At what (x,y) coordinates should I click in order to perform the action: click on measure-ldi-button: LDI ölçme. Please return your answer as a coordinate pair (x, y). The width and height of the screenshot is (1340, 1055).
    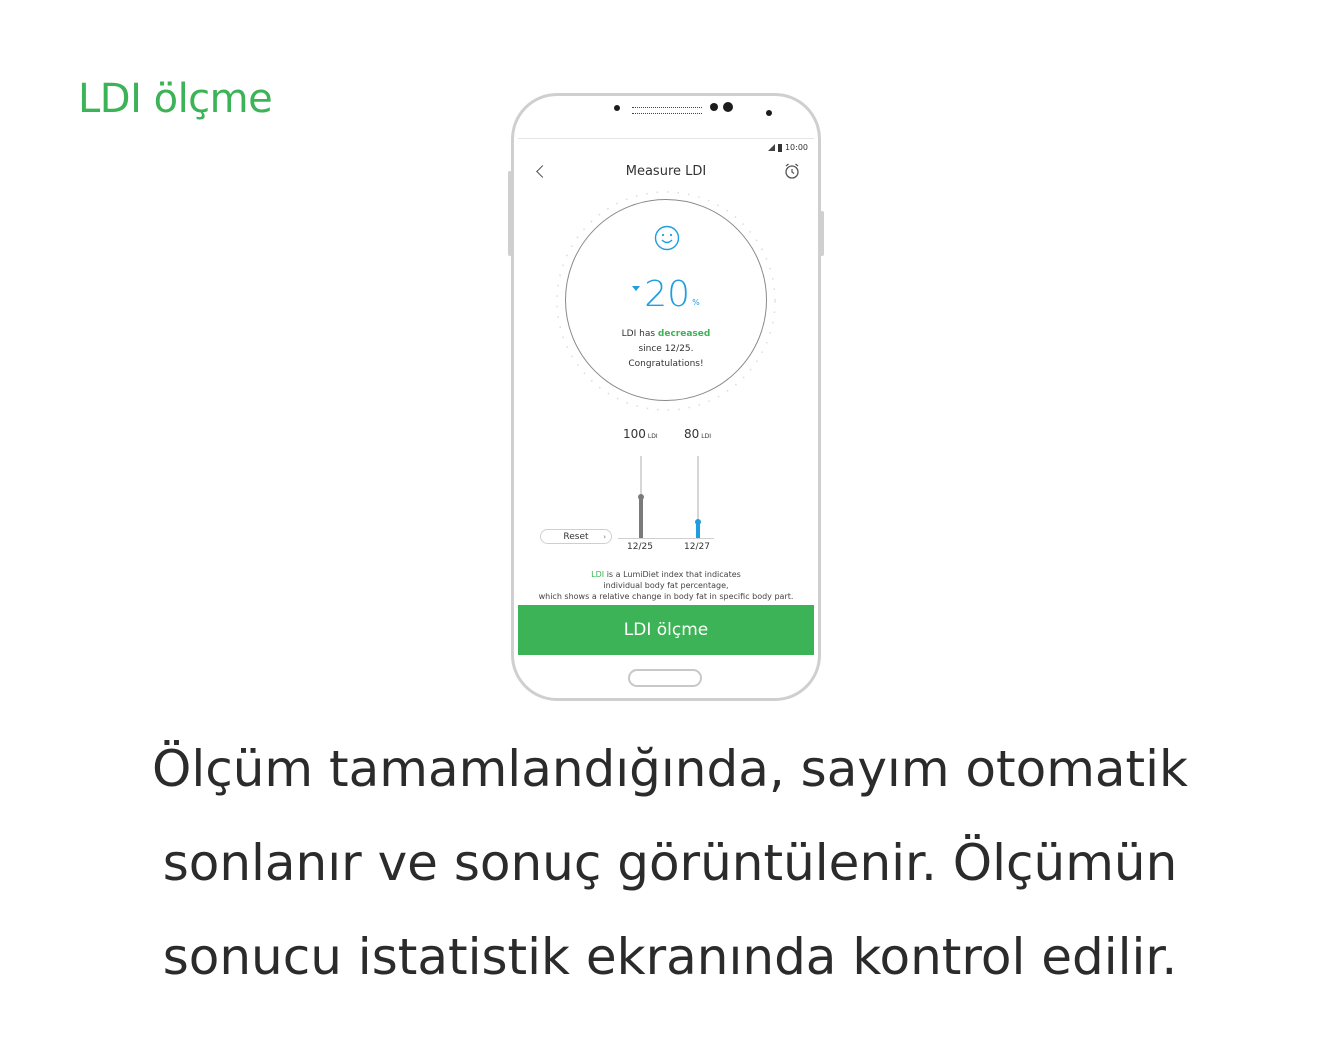
    Looking at the image, I should click on (666, 630).